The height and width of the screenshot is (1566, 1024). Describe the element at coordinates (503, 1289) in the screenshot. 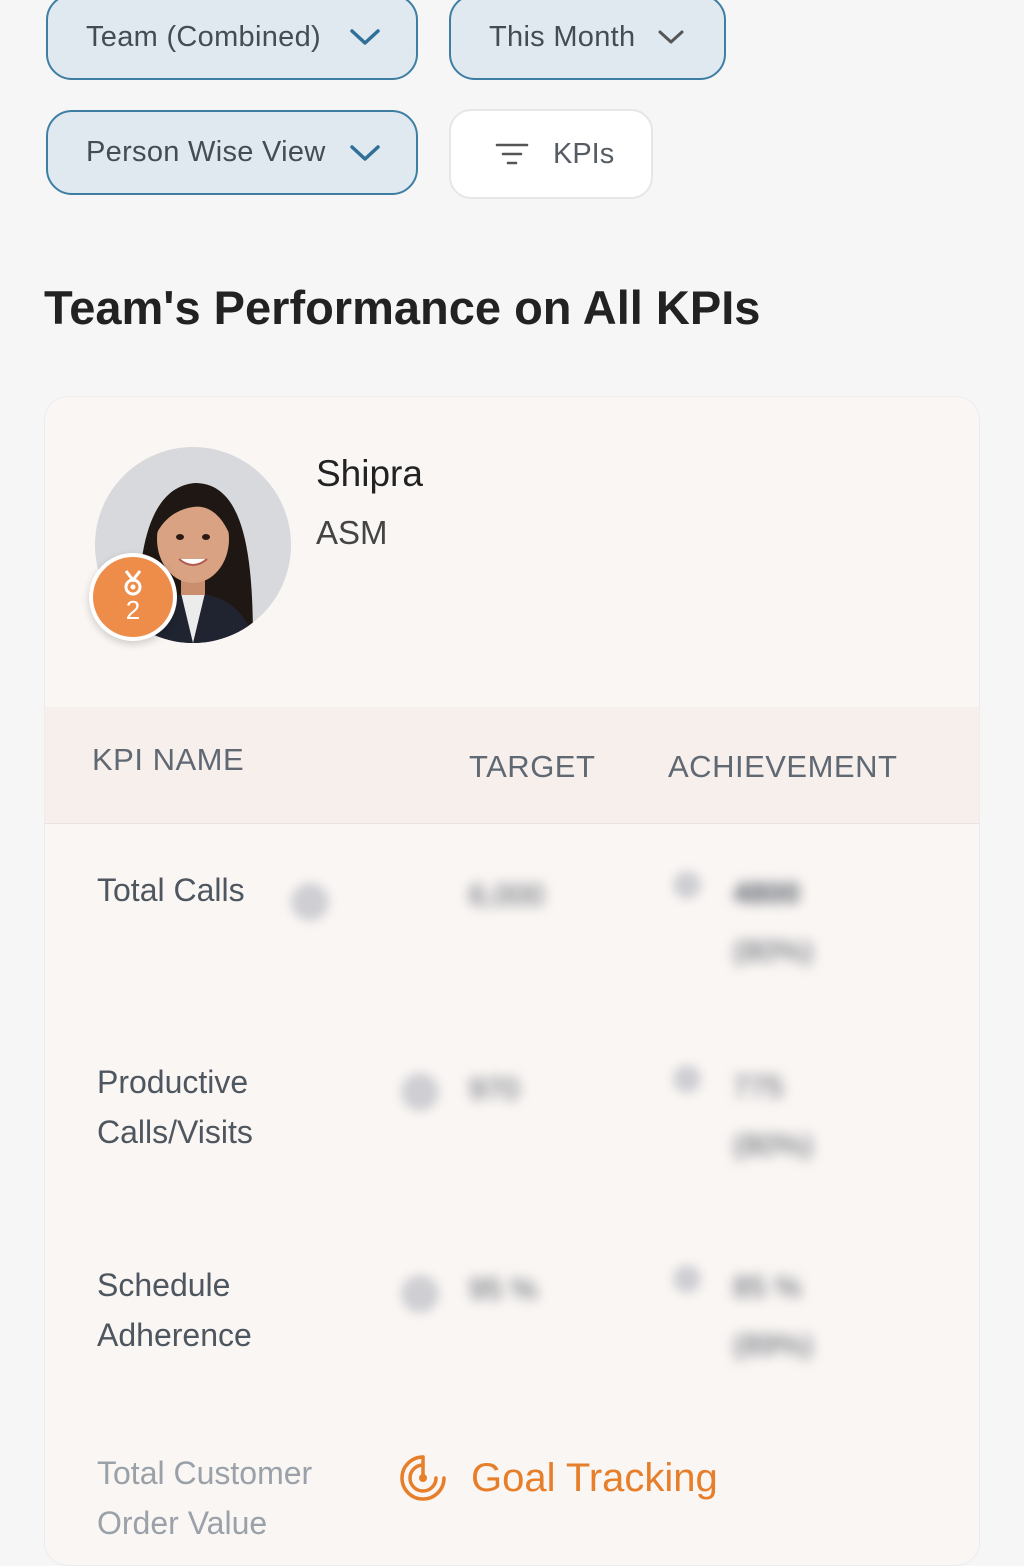

I see `target-value: 95 %` at that location.